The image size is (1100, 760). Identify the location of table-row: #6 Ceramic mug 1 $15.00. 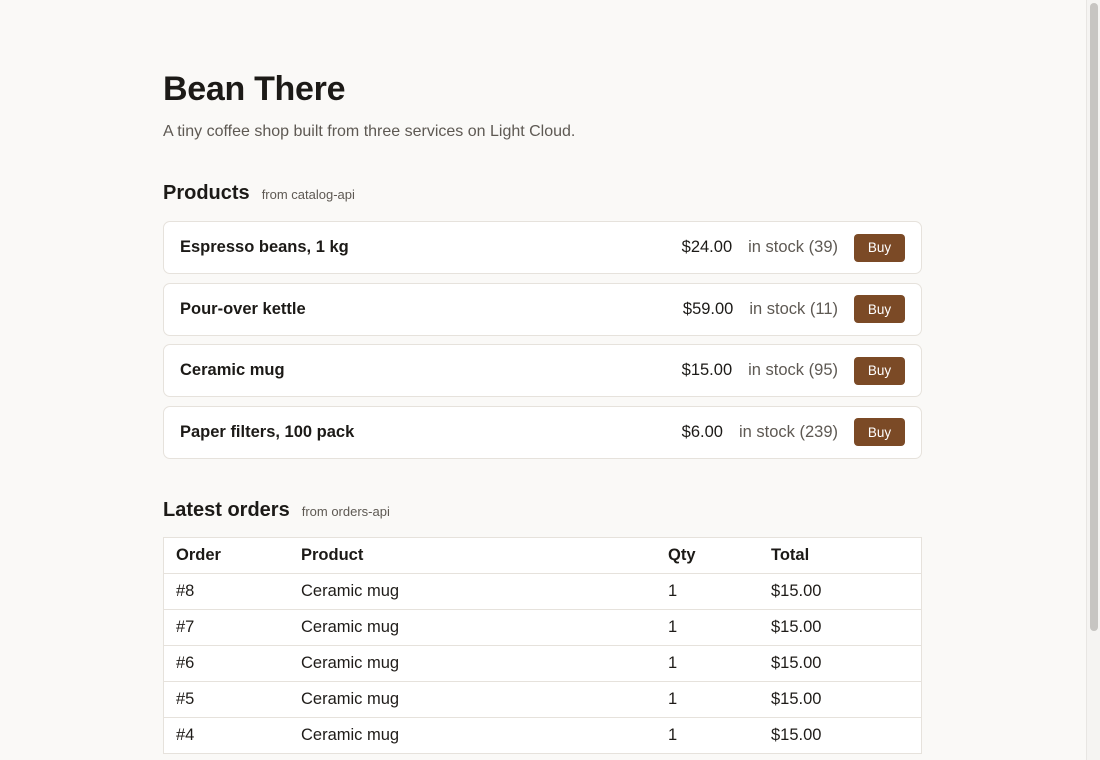
(542, 664).